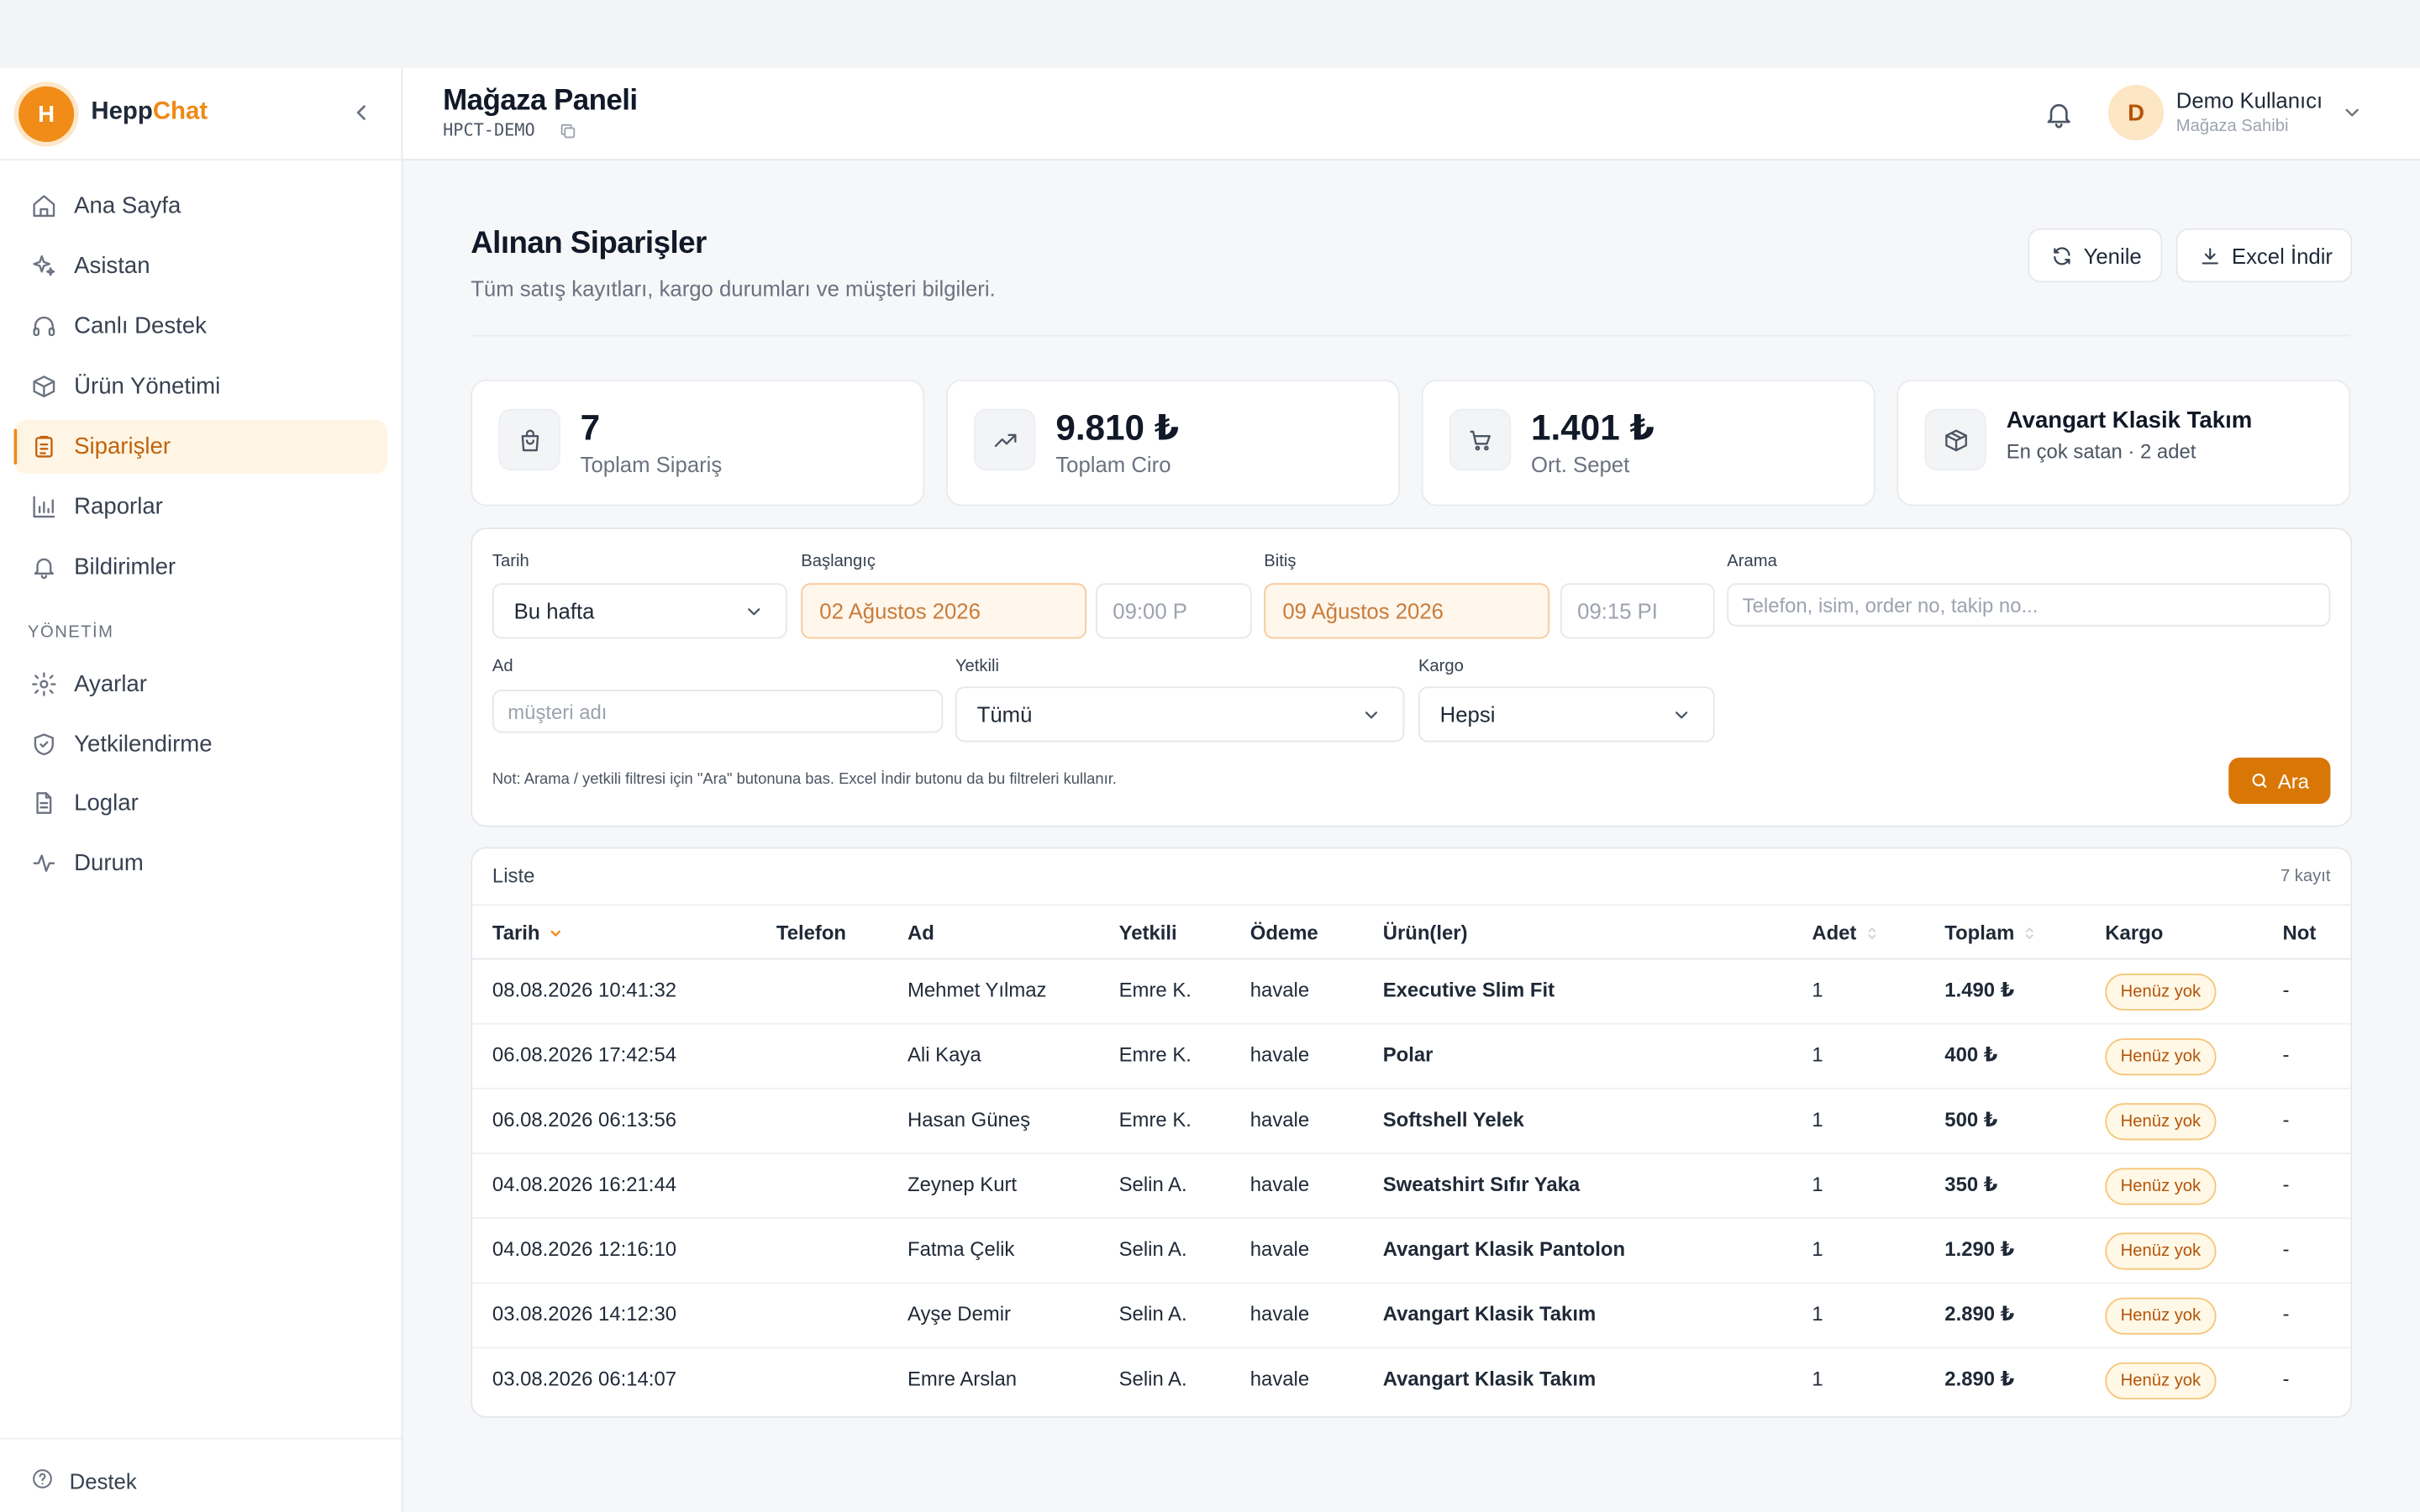 The image size is (2420, 1512). I want to click on sidebar-item-label: Canlı Destek, so click(140, 326).